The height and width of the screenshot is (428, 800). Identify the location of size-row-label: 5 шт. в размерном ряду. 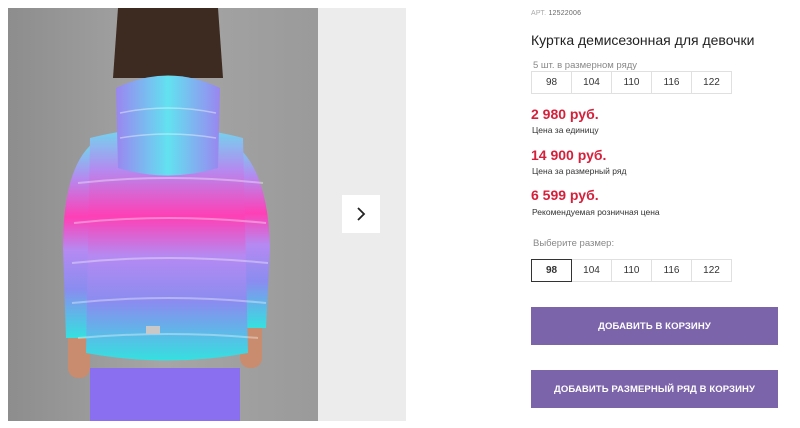
(585, 65).